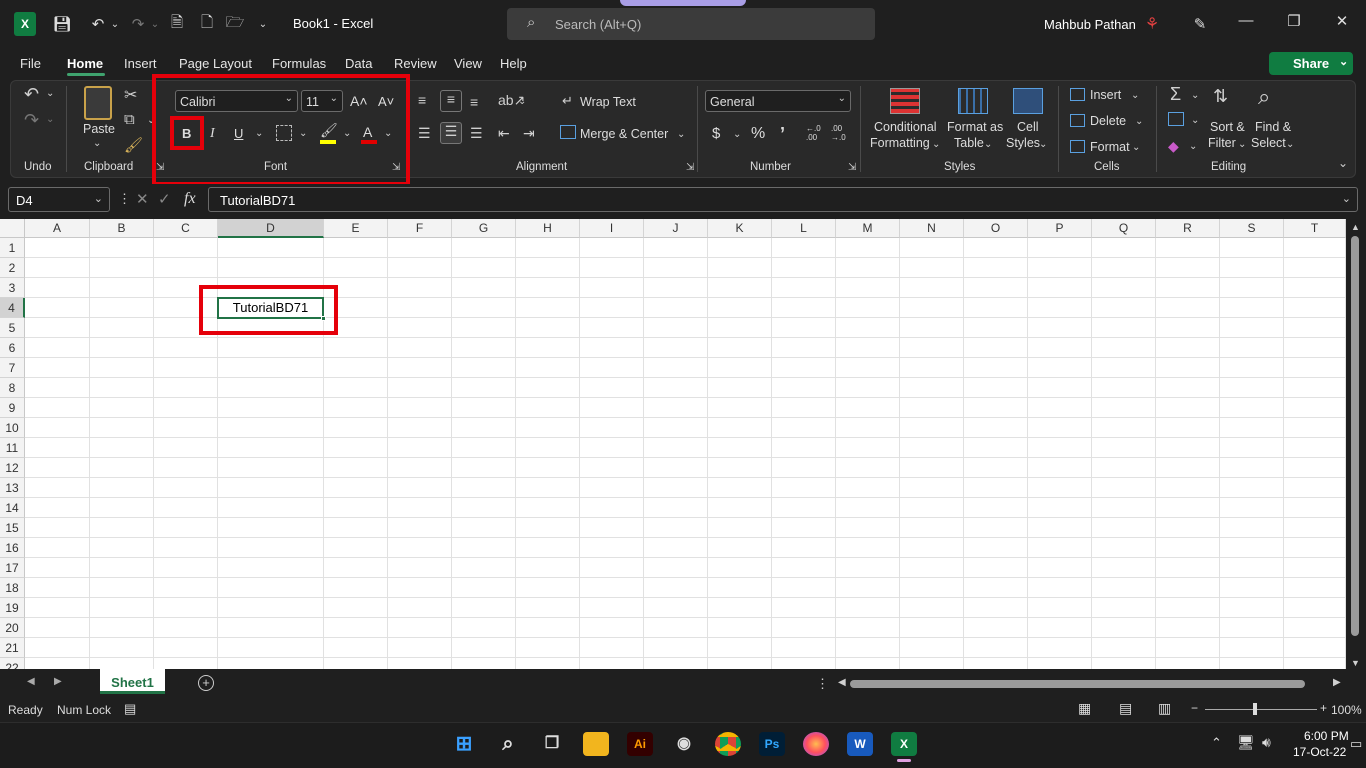 The image size is (1366, 768). Describe the element at coordinates (716, 133) in the screenshot. I see `currency-button: $` at that location.